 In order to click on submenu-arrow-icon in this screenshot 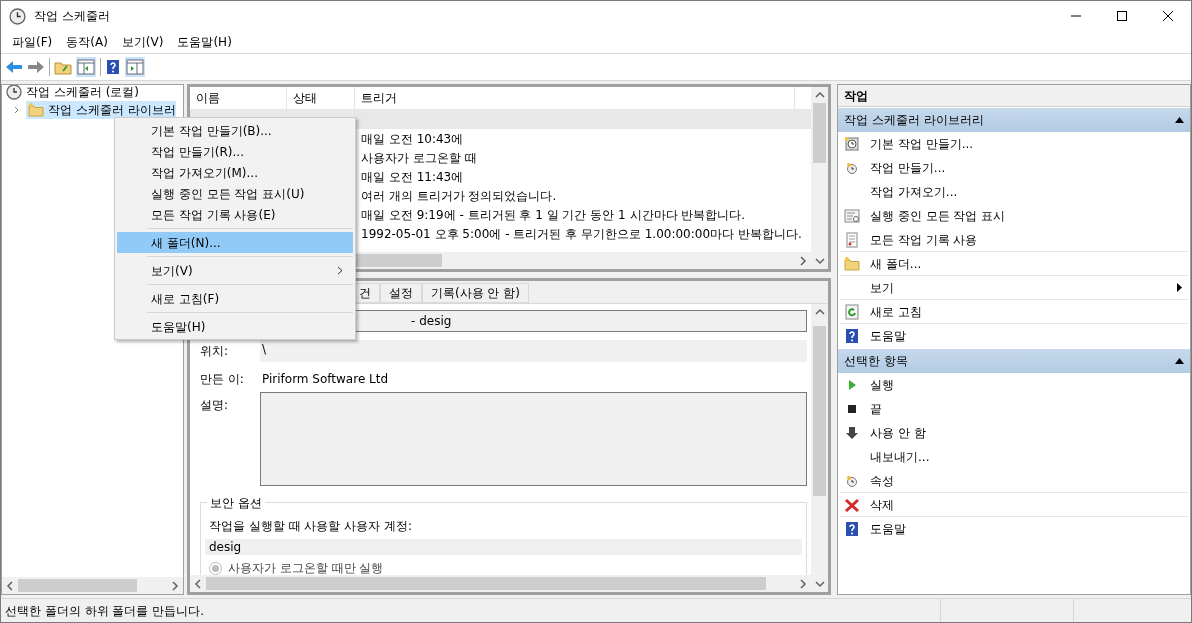, I will do `click(1179, 287)`.